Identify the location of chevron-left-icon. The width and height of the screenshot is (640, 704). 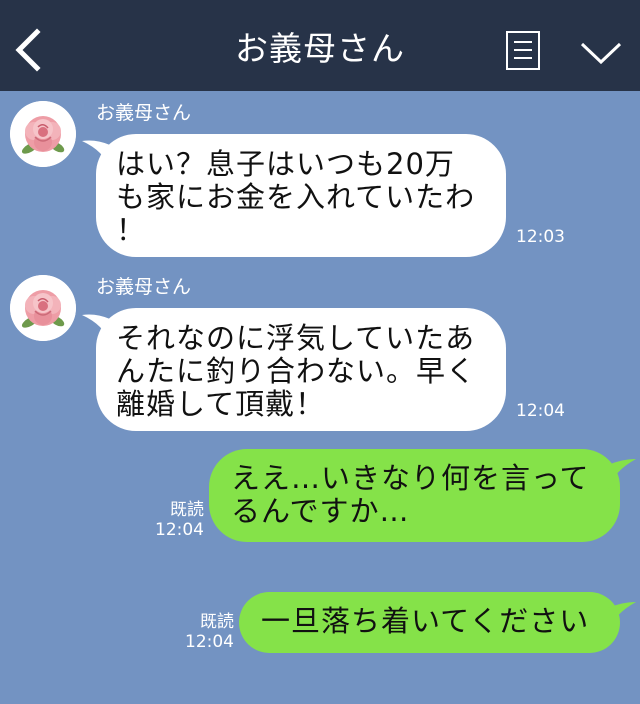
(28, 50).